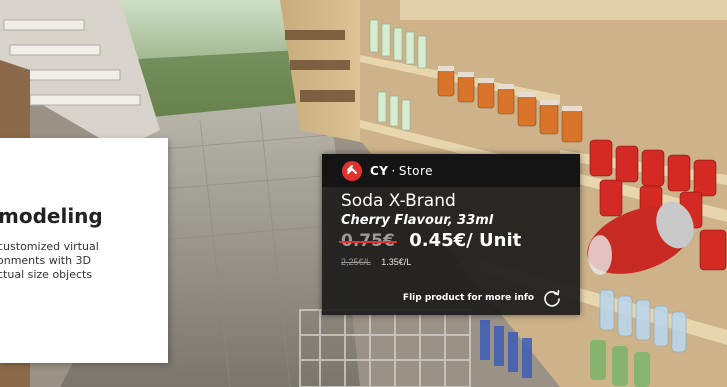  What do you see at coordinates (352, 170) in the screenshot?
I see `cy-store-logo-icon` at bounding box center [352, 170].